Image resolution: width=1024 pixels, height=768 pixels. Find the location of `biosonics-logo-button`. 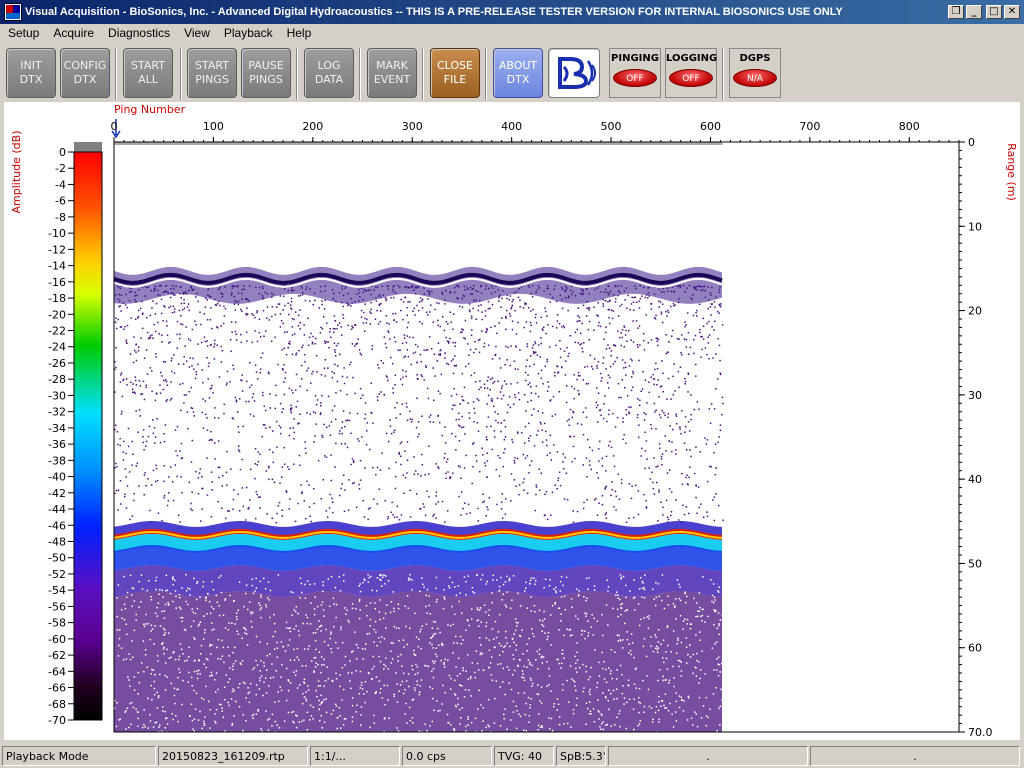

biosonics-logo-button is located at coordinates (574, 73).